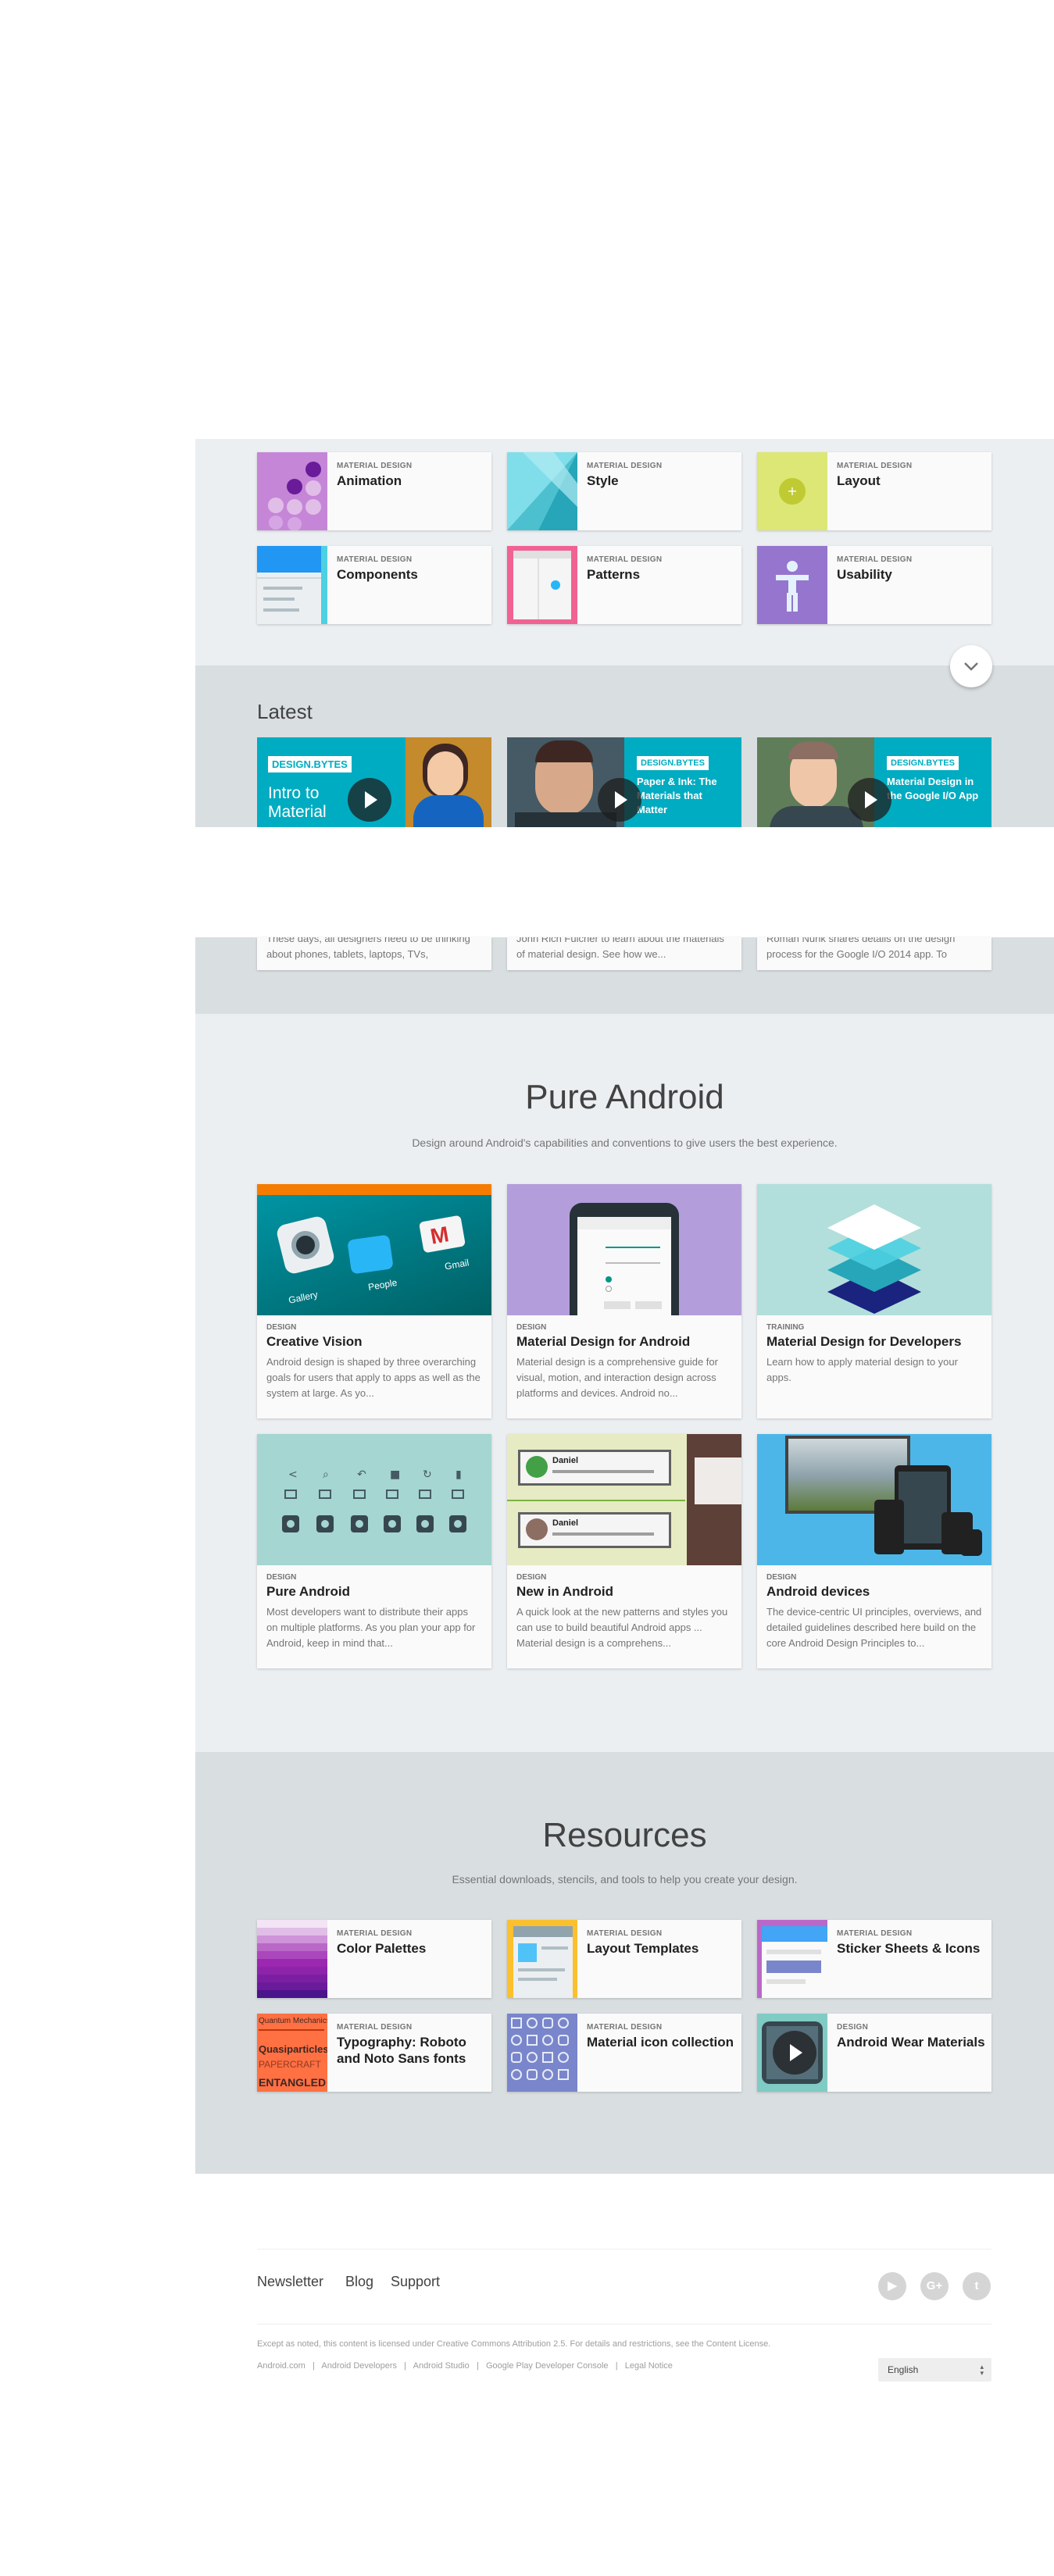 This screenshot has height=2576, width=1054. Describe the element at coordinates (359, 2282) in the screenshot. I see `blog-link: Blog` at that location.